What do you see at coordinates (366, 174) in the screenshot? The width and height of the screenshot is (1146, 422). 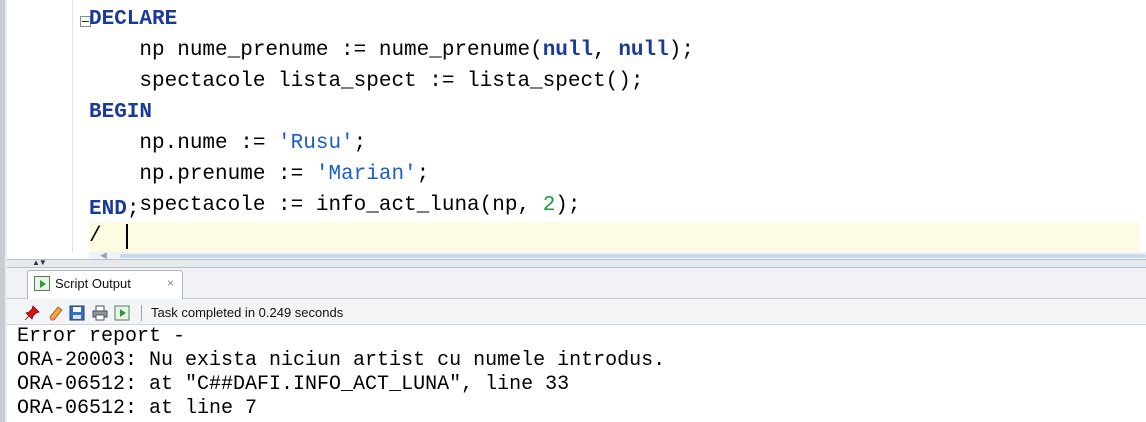 I see `string-literal: 'Marian'` at bounding box center [366, 174].